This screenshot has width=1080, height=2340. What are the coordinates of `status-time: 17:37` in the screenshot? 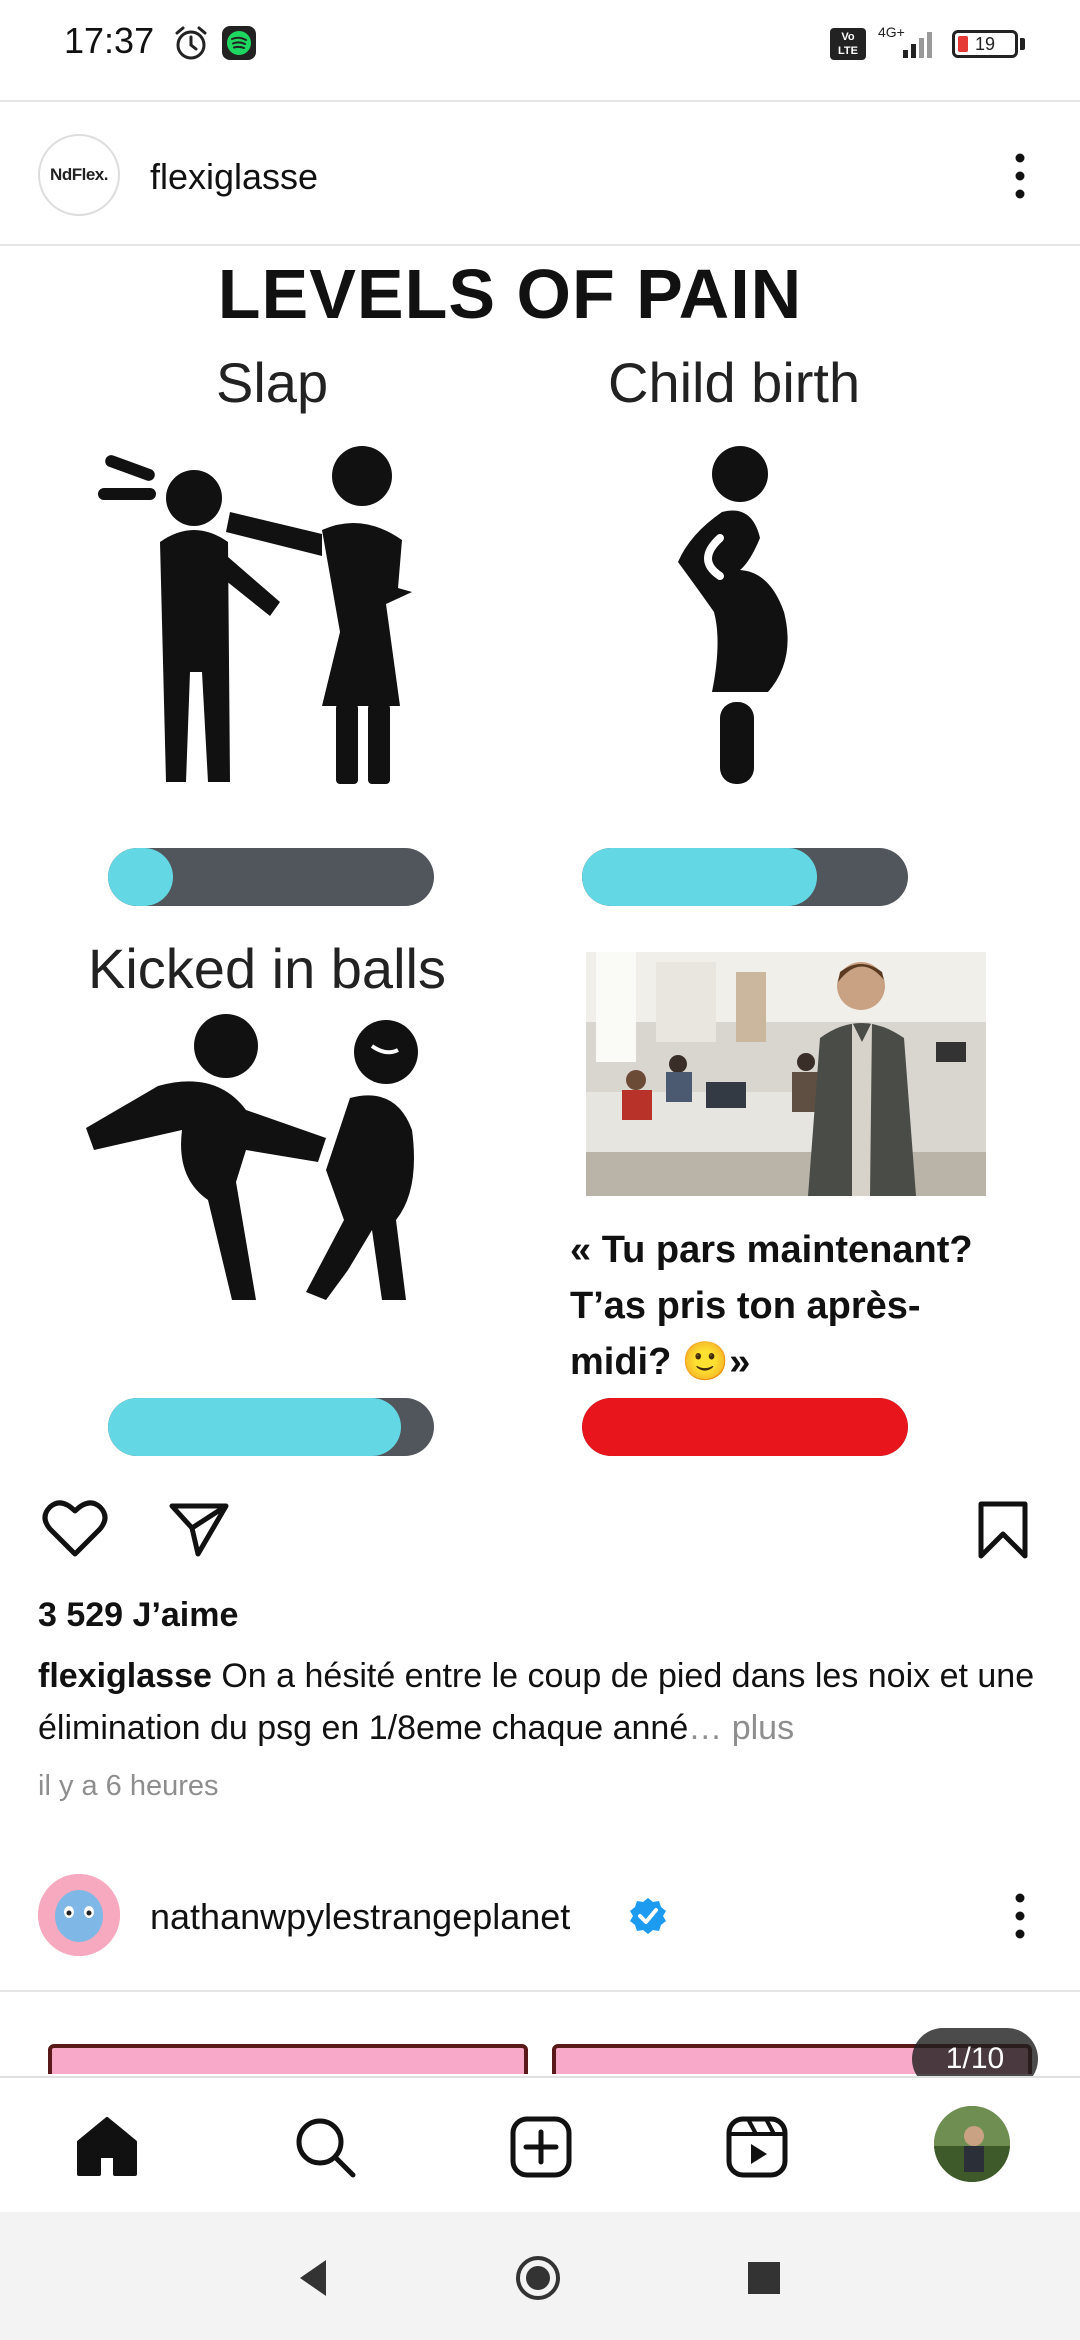 It's located at (109, 40).